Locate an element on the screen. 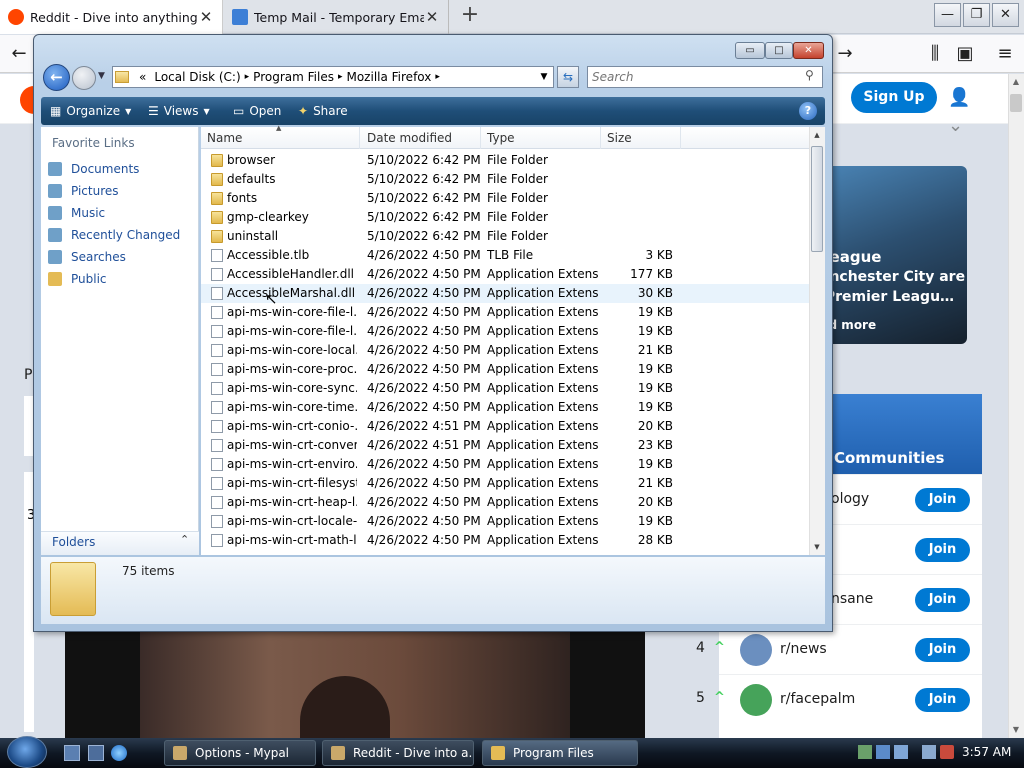  task-program-files: Program Files is located at coordinates (560, 753).